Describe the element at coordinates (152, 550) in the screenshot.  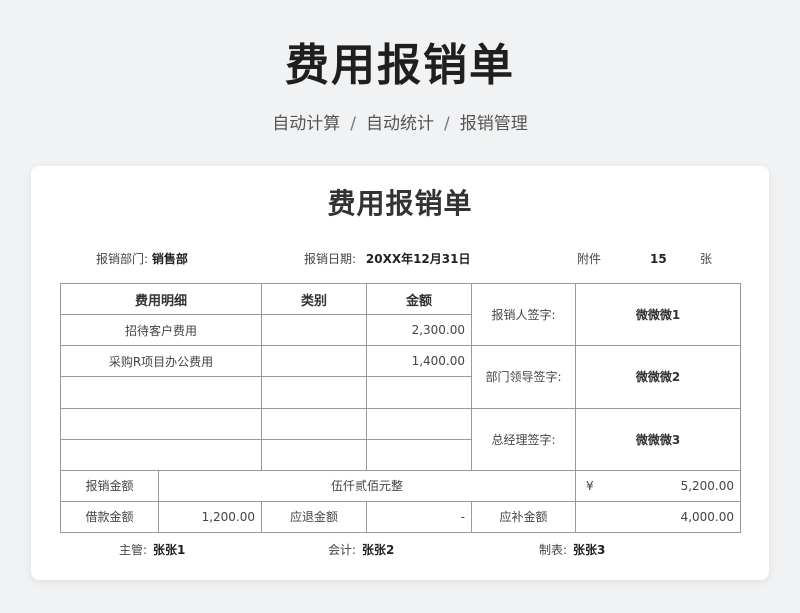
I see `supervisor-field: 主管: 张张1` at that location.